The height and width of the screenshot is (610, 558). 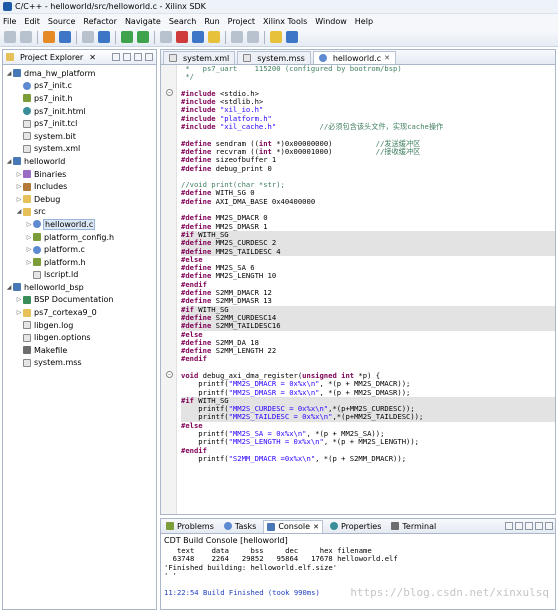 What do you see at coordinates (214, 37) in the screenshot?
I see `annotation-icon` at bounding box center [214, 37].